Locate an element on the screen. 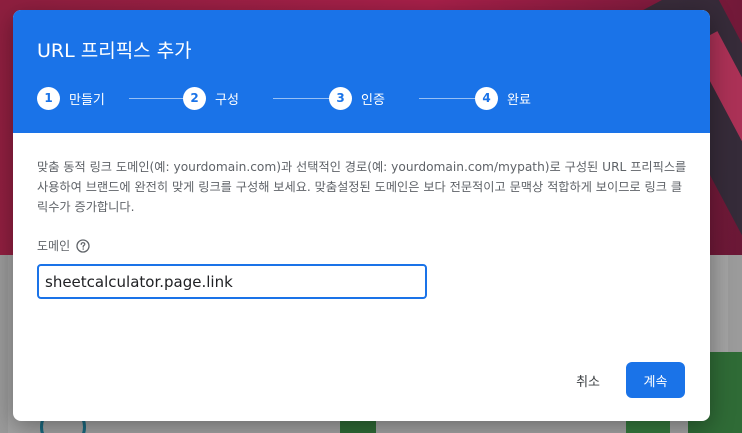  step-number: 2 is located at coordinates (194, 98).